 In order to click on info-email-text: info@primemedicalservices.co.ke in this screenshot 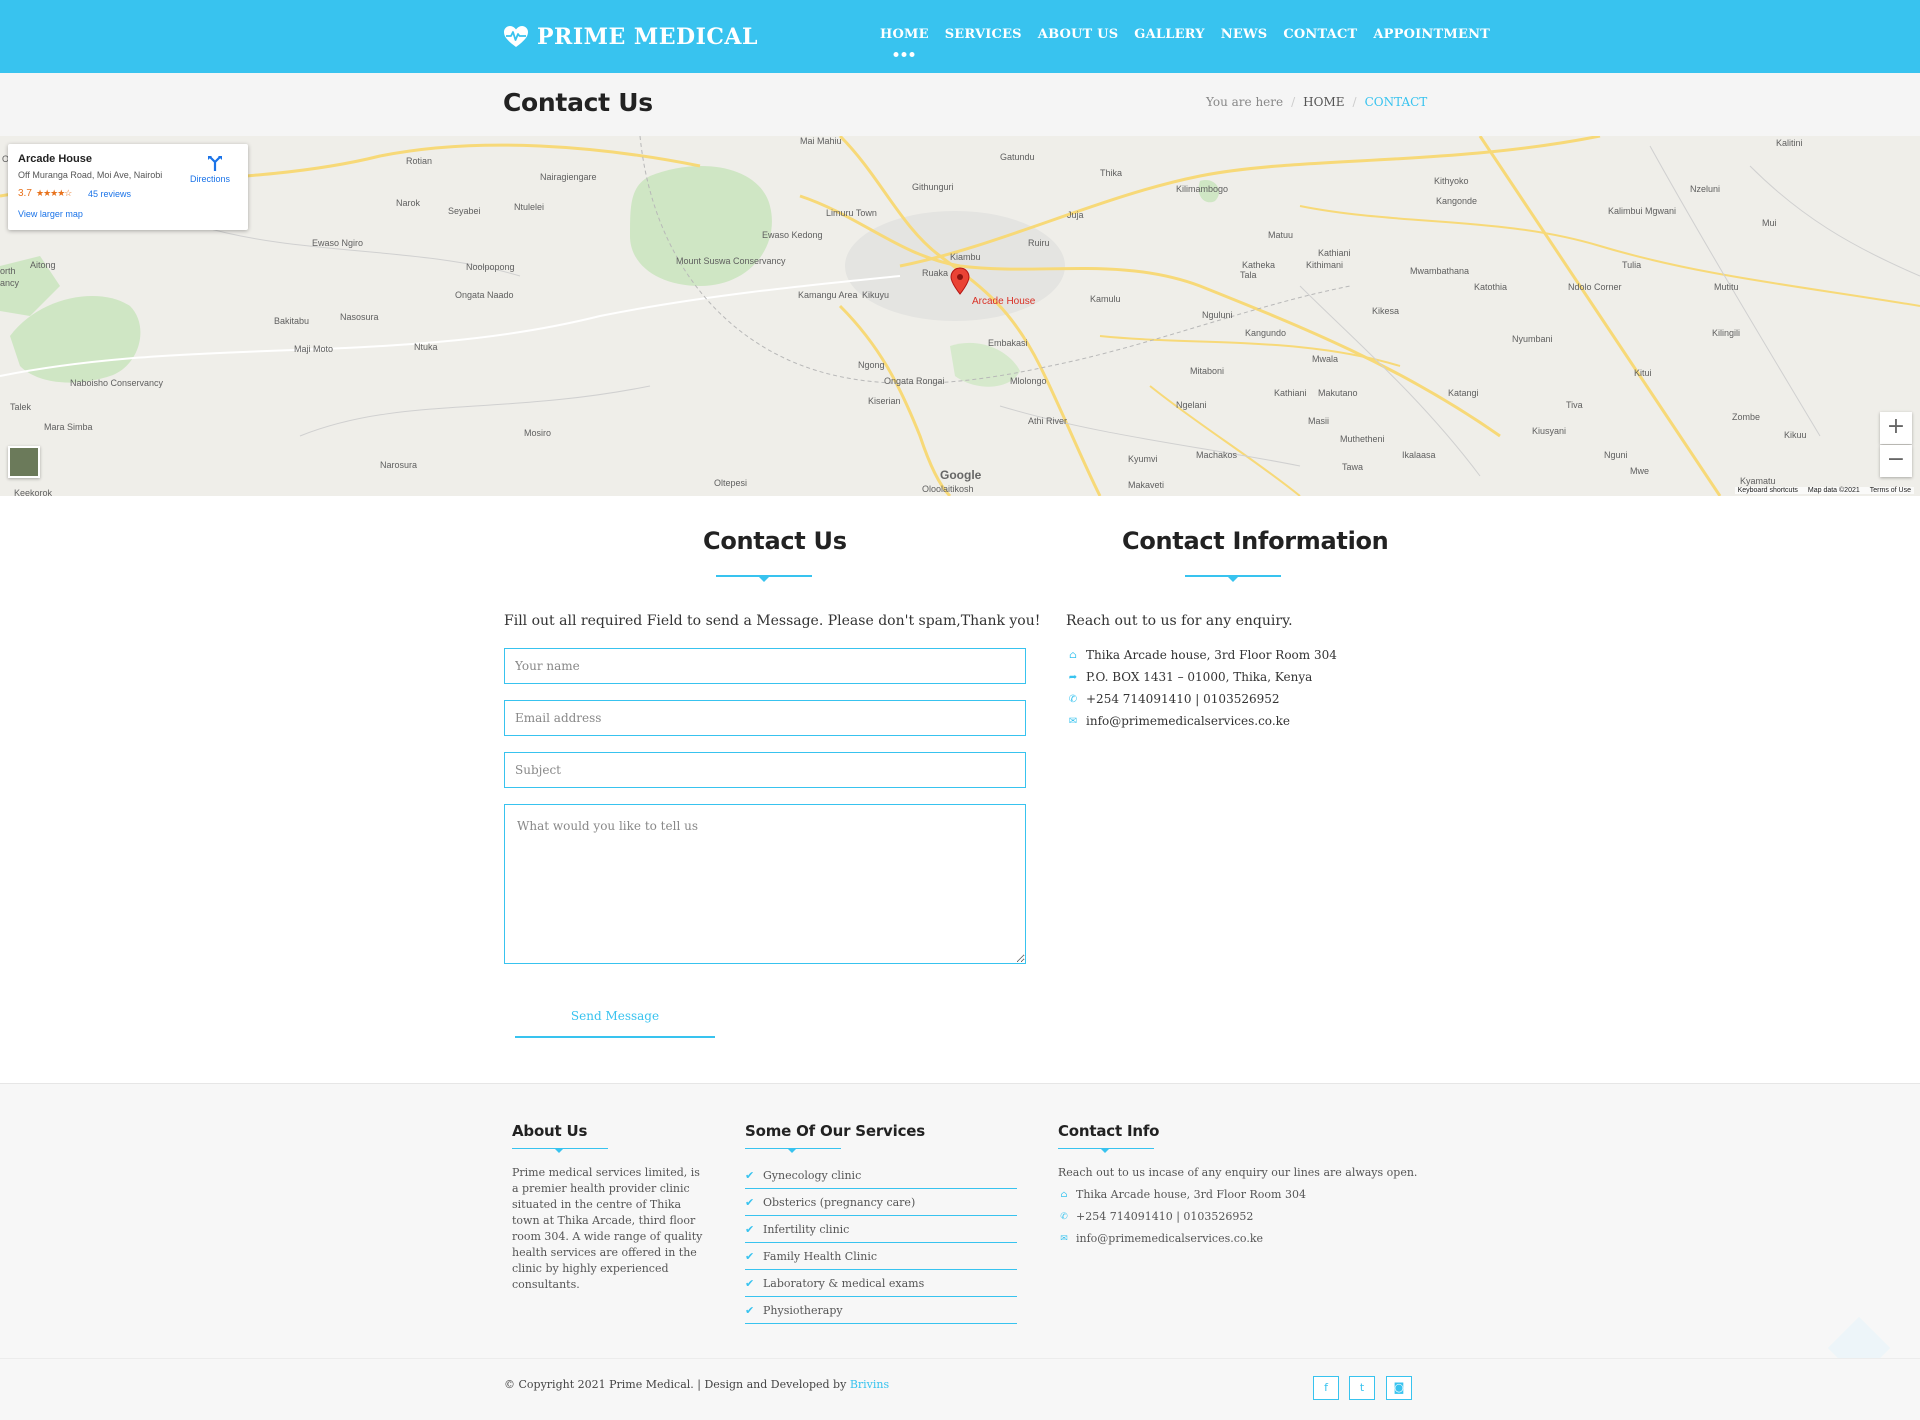, I will do `click(1188, 721)`.